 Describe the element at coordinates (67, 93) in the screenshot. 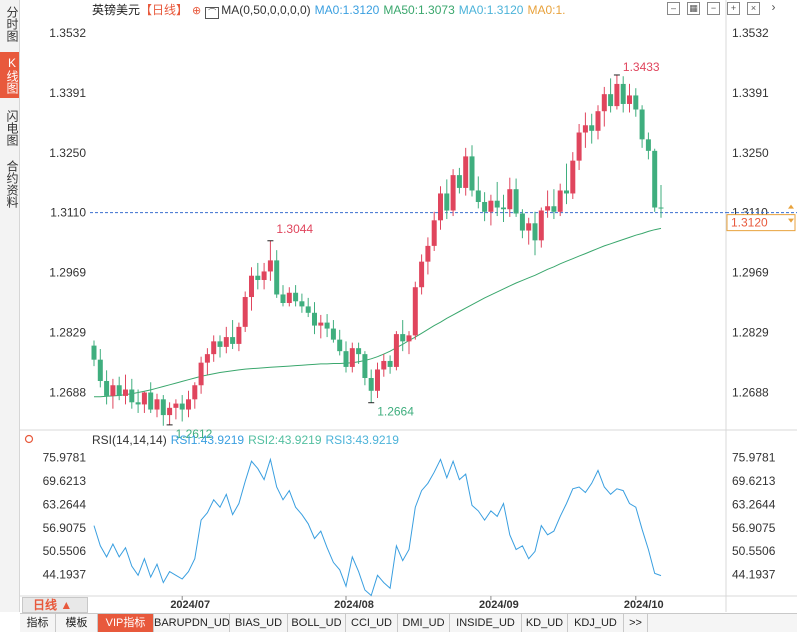

I see `price-tick-left: 1.3391` at that location.